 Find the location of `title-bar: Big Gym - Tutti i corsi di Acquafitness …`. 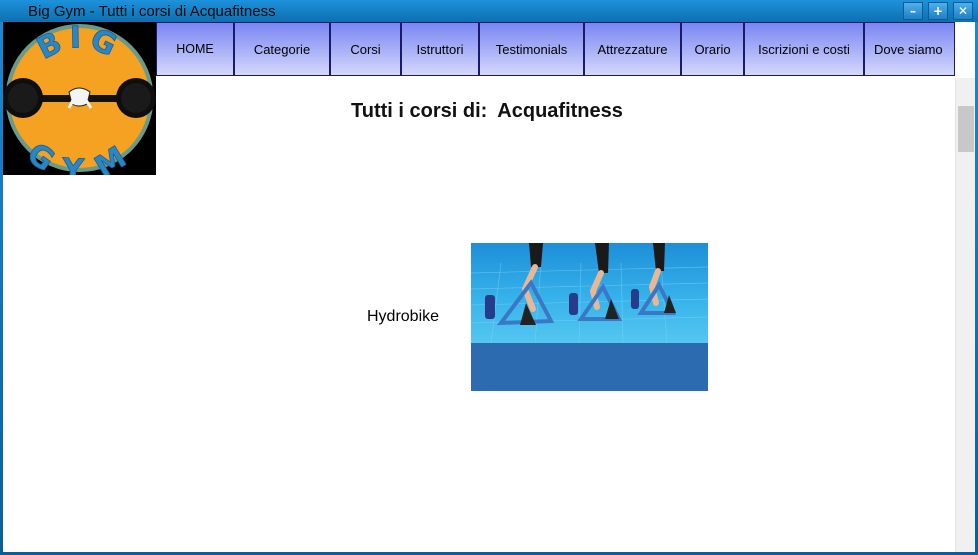

title-bar: Big Gym - Tutti i corsi di Acquafitness … is located at coordinates (489, 11).